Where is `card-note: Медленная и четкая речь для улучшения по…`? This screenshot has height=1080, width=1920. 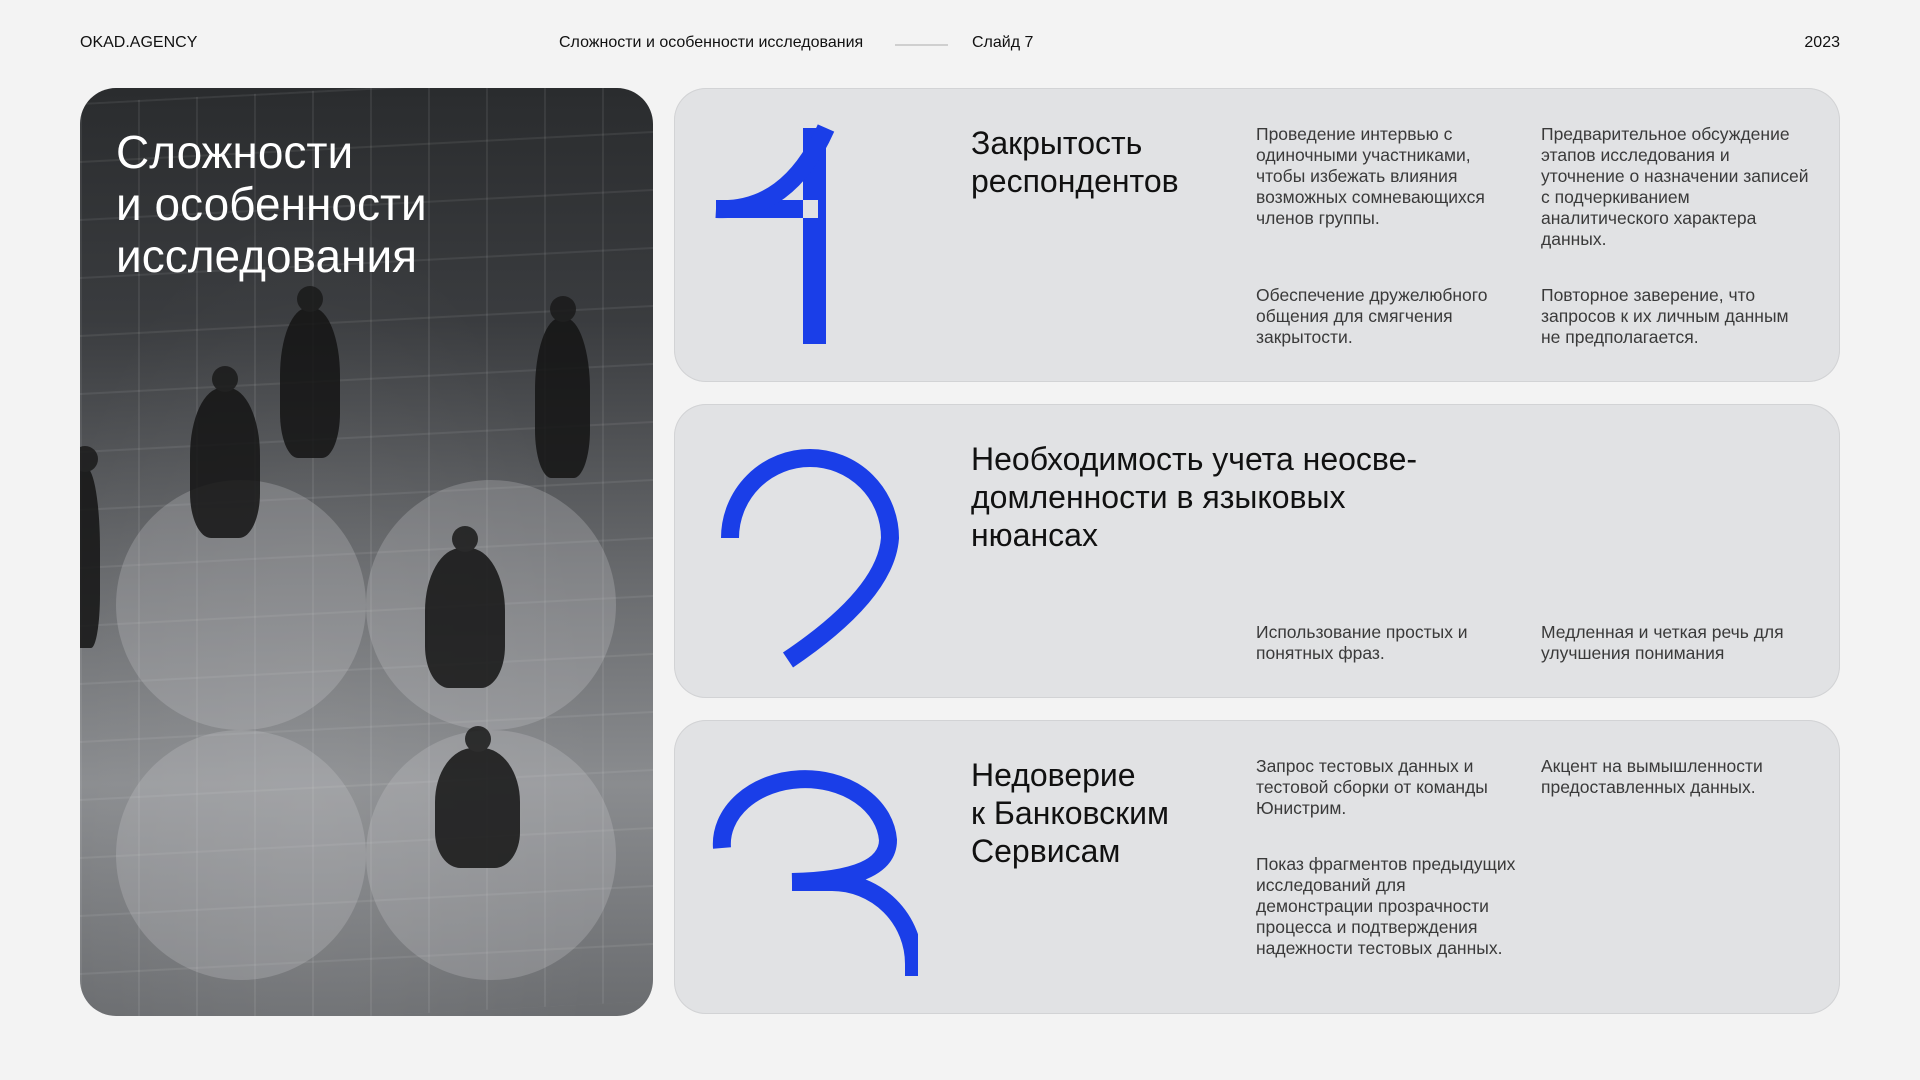
card-note: Медленная и четкая речь для улучшения по… is located at coordinates (1662, 642).